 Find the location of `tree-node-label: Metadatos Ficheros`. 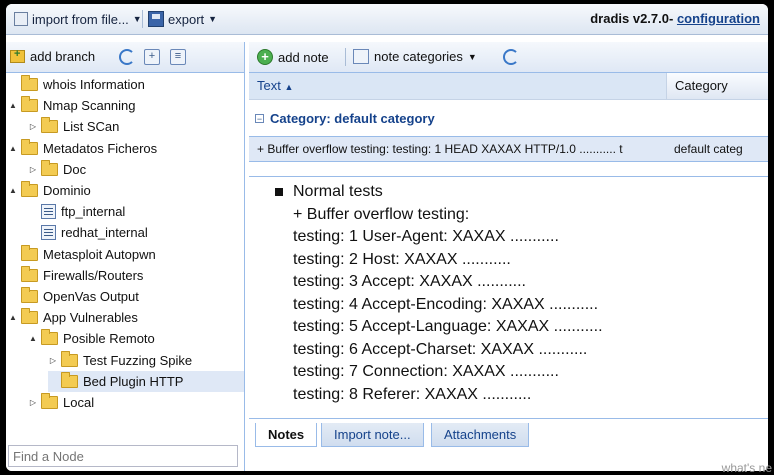

tree-node-label: Metadatos Ficheros is located at coordinates (100, 148).